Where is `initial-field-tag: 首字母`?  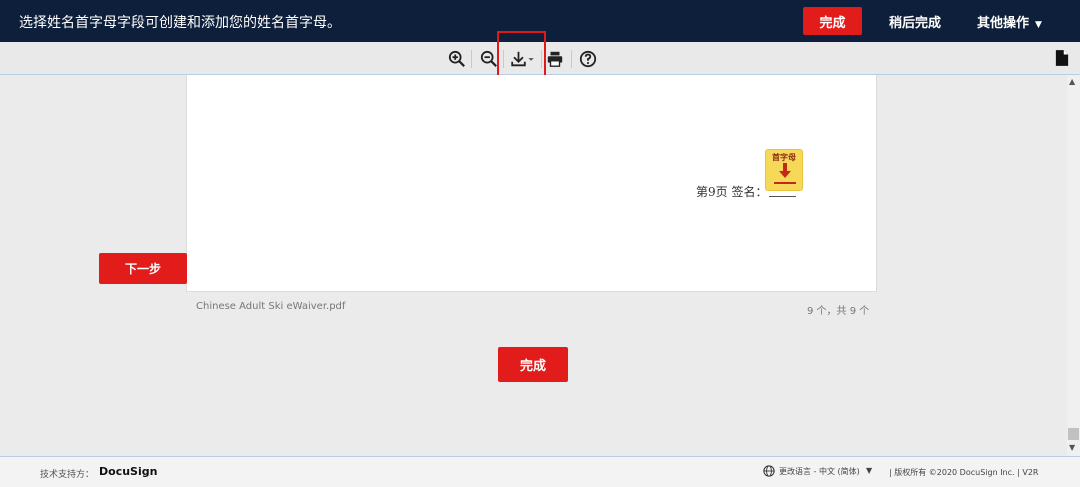
initial-field-tag: 首字母 is located at coordinates (784, 170).